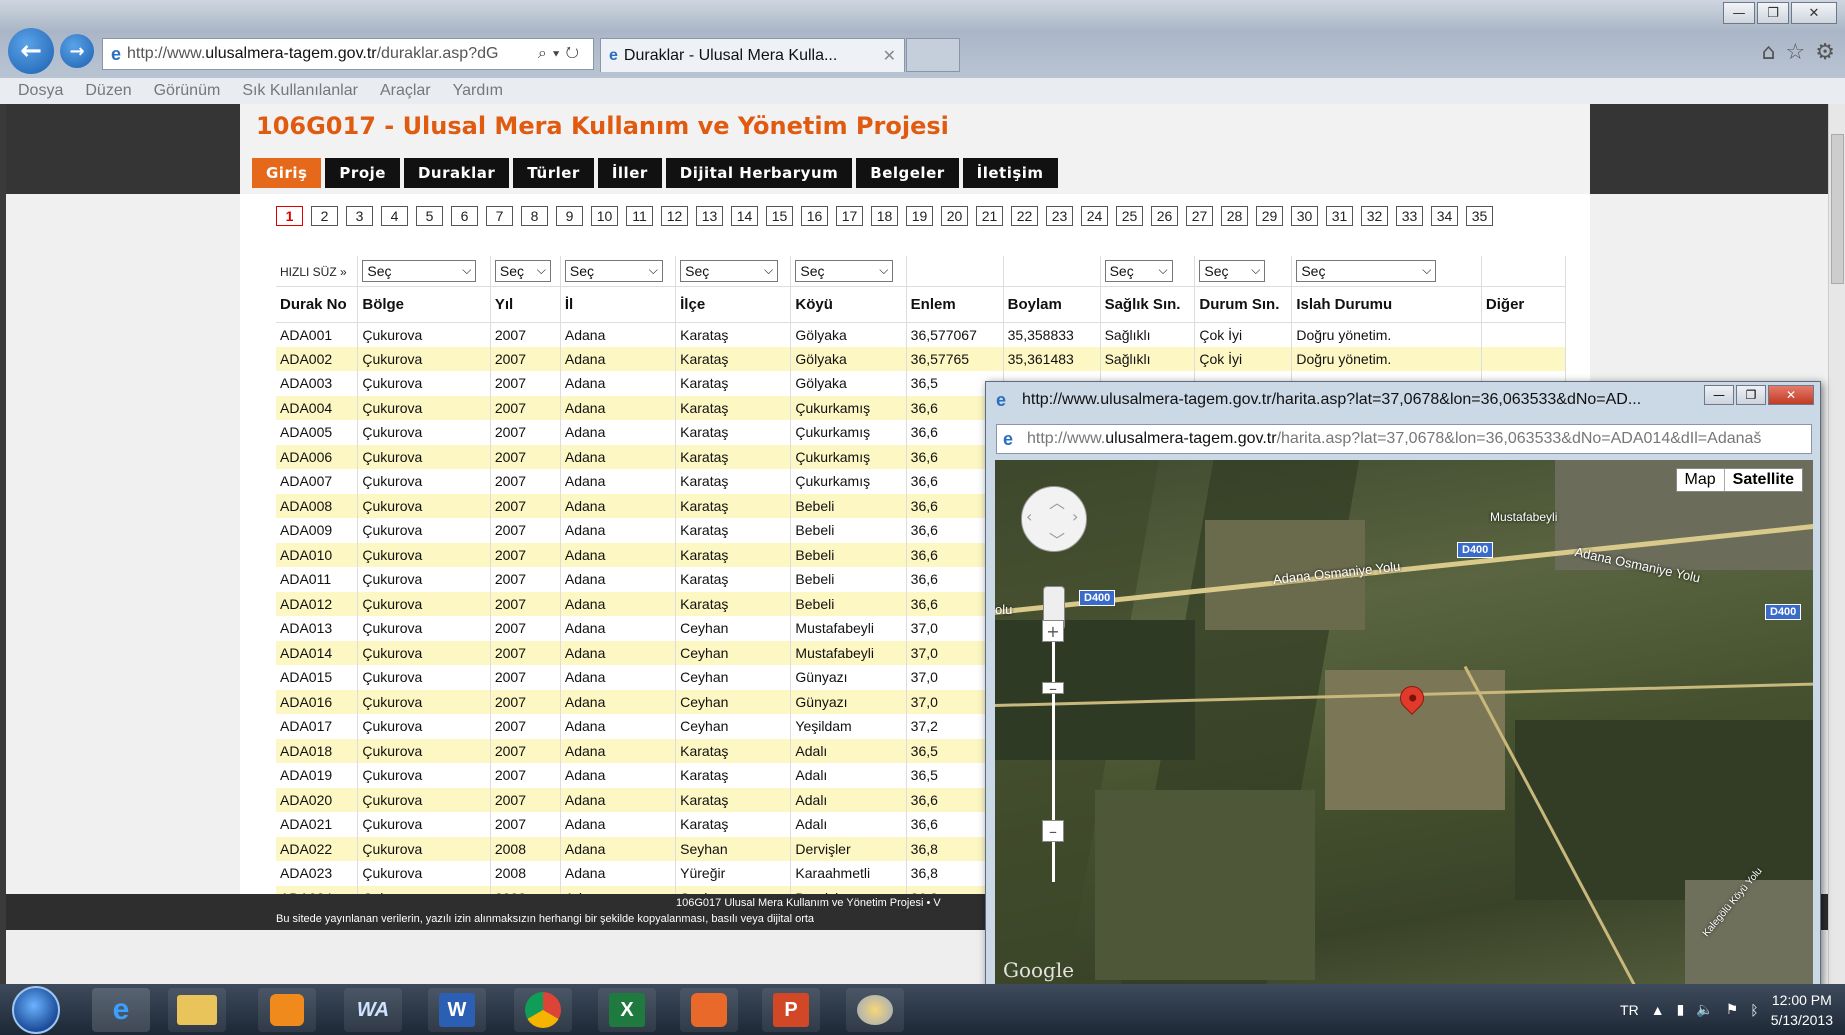  Describe the element at coordinates (907, 173) in the screenshot. I see `nav-belgeler: Belgeler` at that location.